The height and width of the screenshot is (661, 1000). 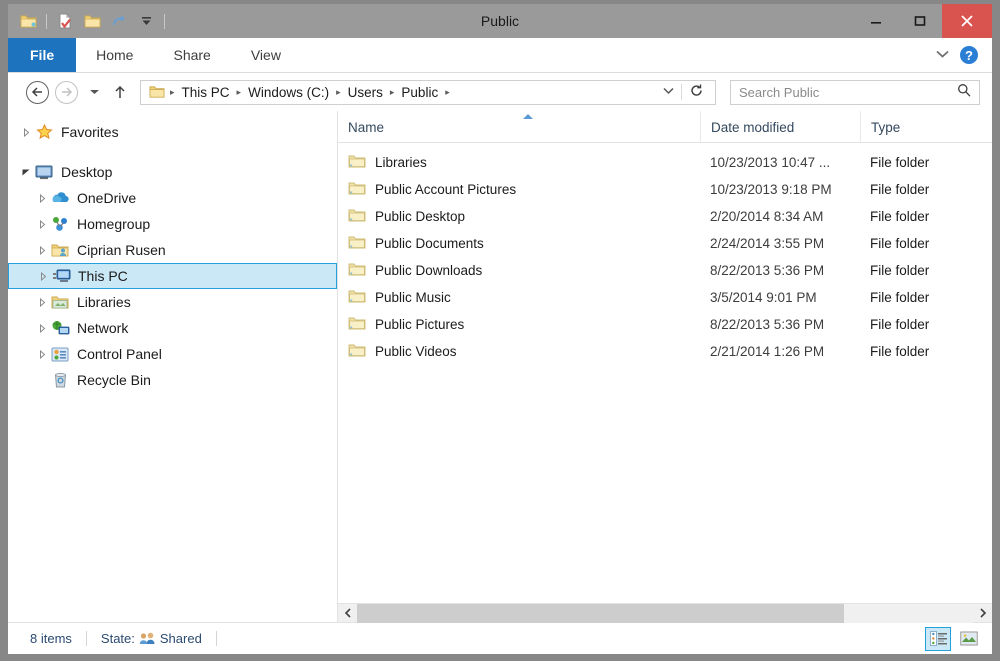 I want to click on sidebar-item-desktop: Desktop, so click(x=172, y=172).